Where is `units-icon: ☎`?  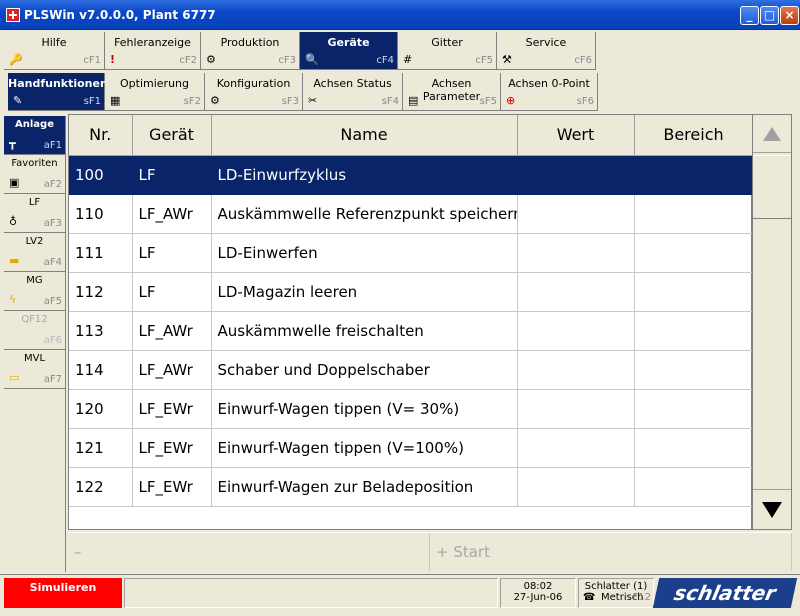
units-icon: ☎ is located at coordinates (589, 597).